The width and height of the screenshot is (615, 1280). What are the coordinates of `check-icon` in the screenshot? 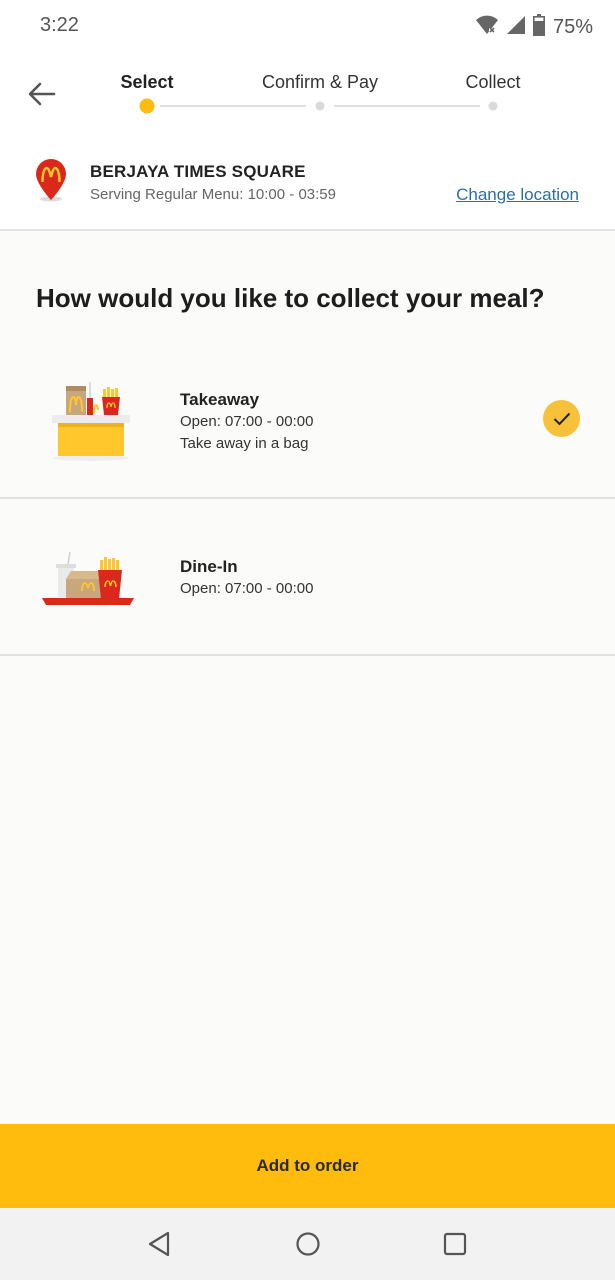 It's located at (561, 418).